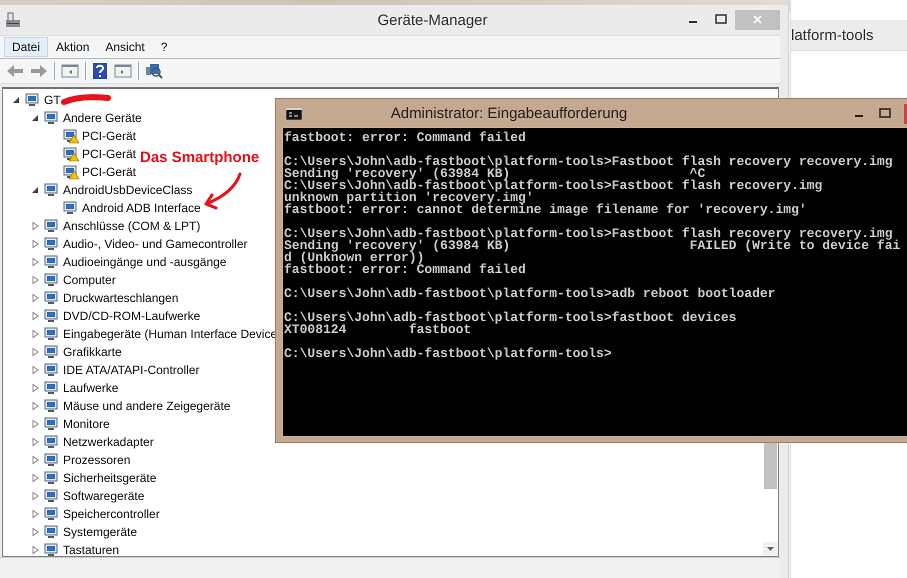 This screenshot has width=907, height=578. Describe the element at coordinates (96, 460) in the screenshot. I see `tree-item: Prozessoren` at that location.